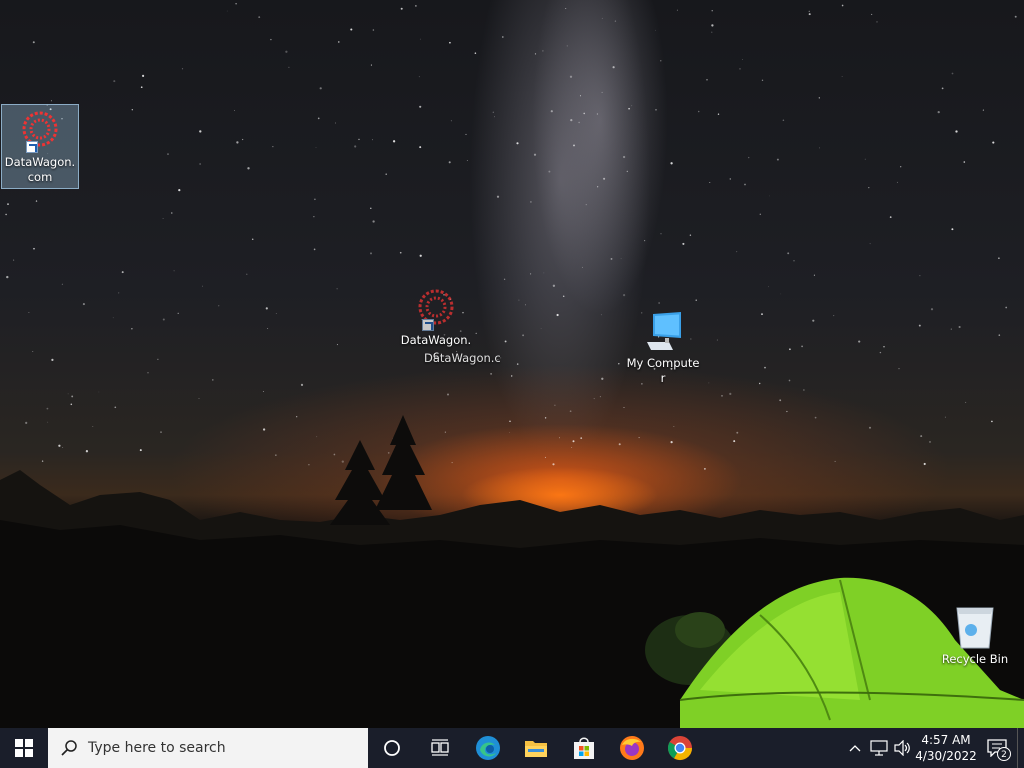 This screenshot has height=768, width=1024. Describe the element at coordinates (946, 748) in the screenshot. I see `clock: 4:57 AM 4/30/2022` at that location.